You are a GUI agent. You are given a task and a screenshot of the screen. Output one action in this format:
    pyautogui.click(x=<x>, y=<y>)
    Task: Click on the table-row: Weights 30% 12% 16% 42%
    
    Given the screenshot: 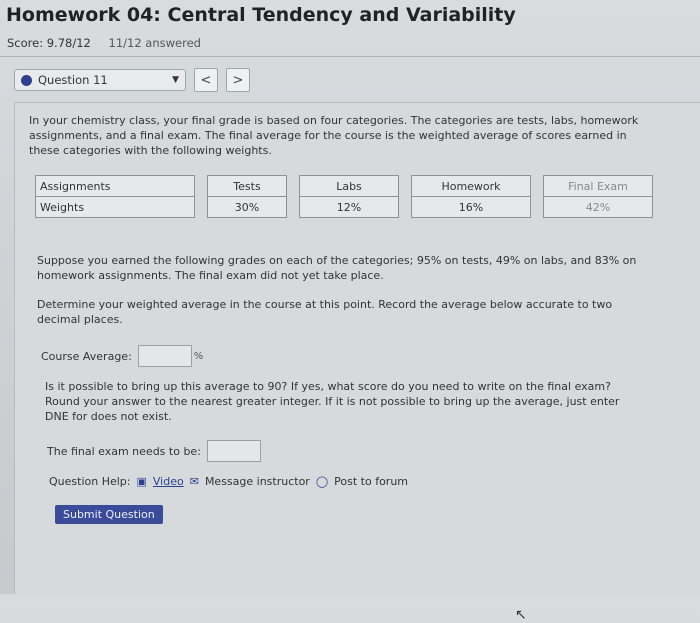 What is the action you would take?
    pyautogui.click(x=344, y=207)
    